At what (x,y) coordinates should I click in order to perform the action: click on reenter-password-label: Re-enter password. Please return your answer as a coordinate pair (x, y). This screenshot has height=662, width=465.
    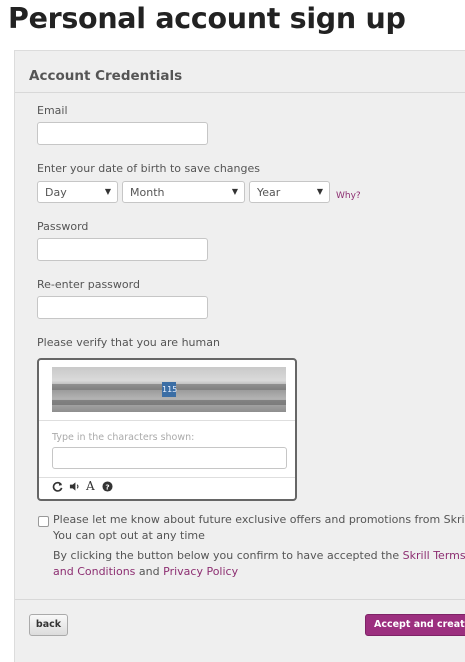
    Looking at the image, I should click on (88, 284).